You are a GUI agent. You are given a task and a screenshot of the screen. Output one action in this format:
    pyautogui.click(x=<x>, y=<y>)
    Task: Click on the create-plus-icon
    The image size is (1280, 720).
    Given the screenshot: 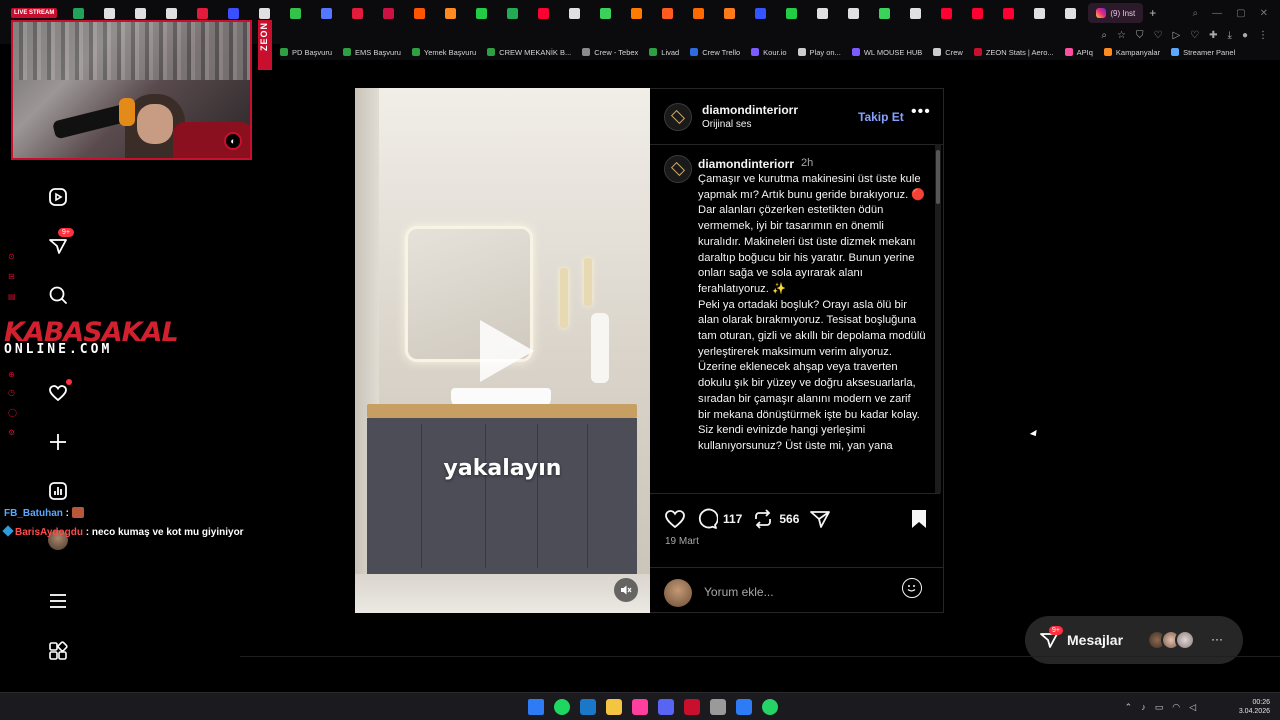 What is the action you would take?
    pyautogui.click(x=58, y=442)
    